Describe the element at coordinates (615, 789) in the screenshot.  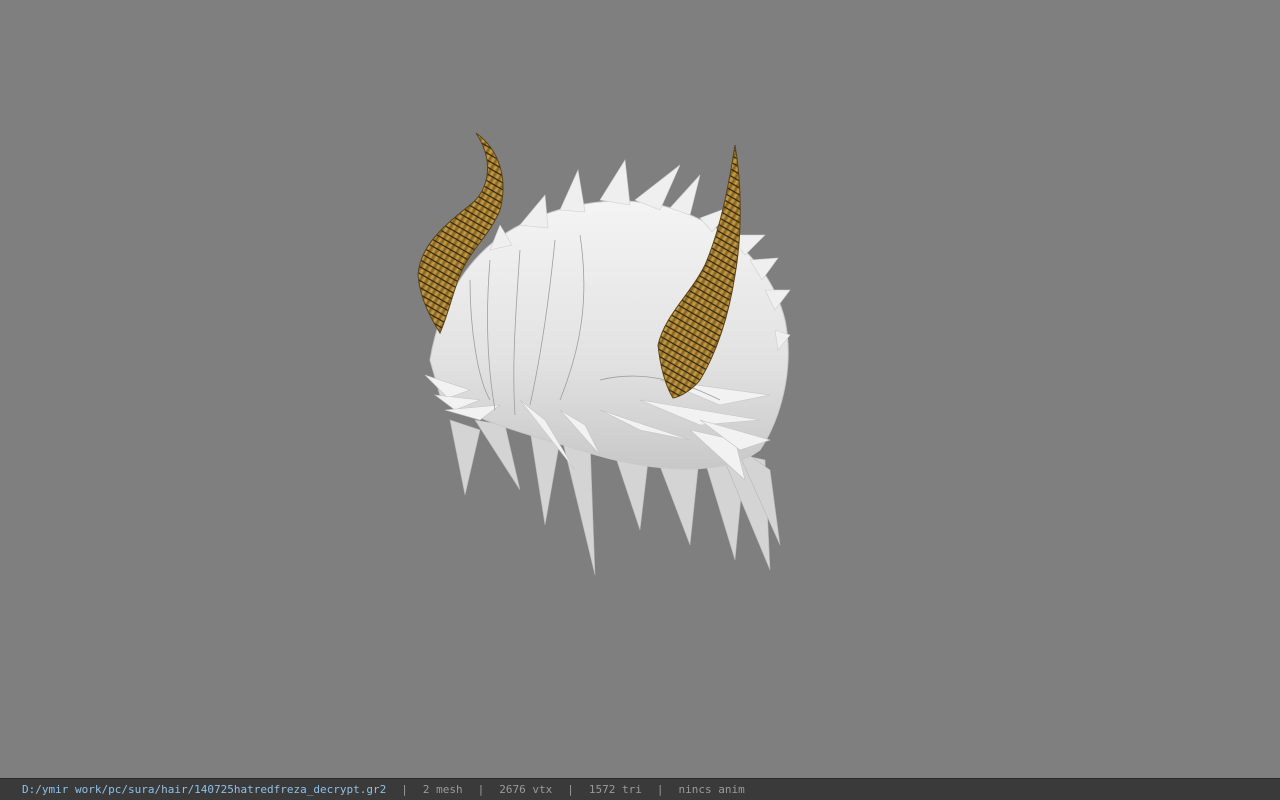
I see `triangle-count: 1572 tri` at that location.